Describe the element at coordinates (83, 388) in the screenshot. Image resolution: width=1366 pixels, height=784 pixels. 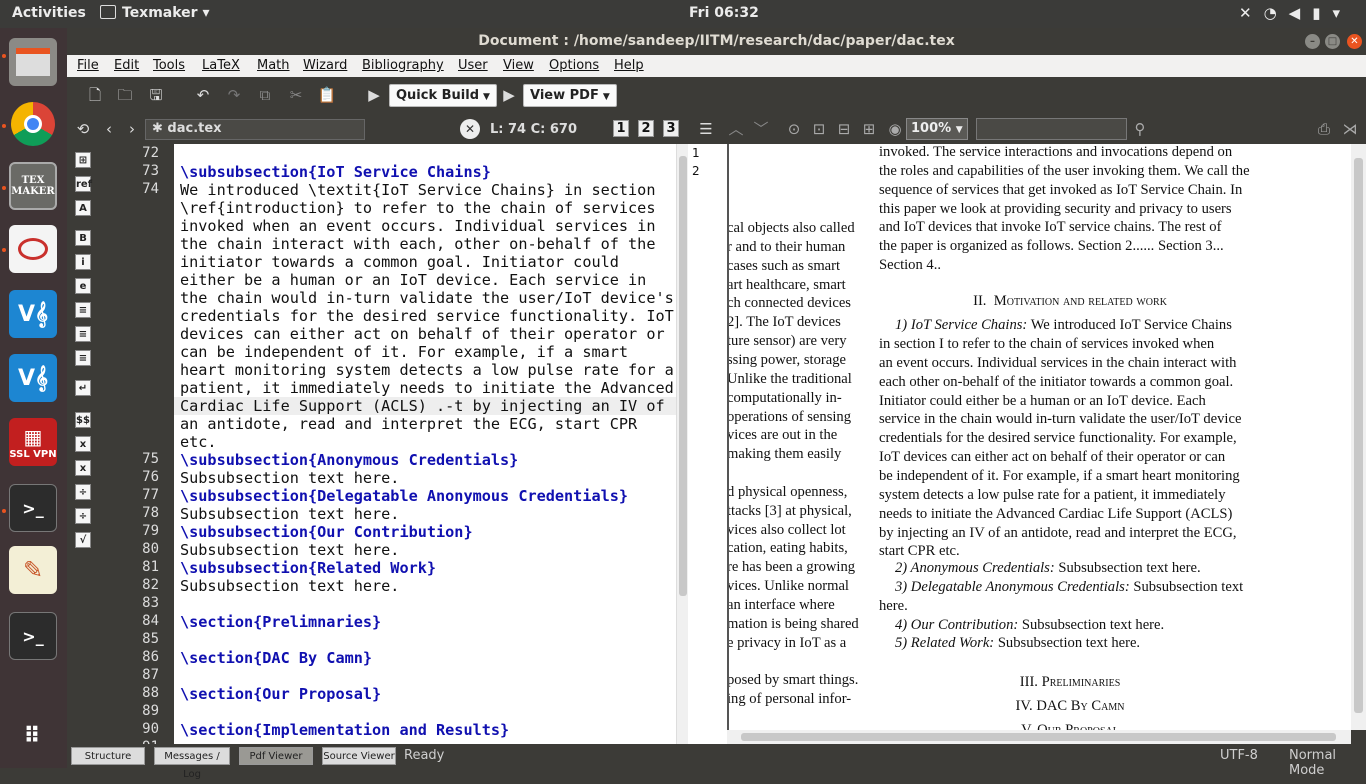
I see `newline-icon: ↵` at that location.